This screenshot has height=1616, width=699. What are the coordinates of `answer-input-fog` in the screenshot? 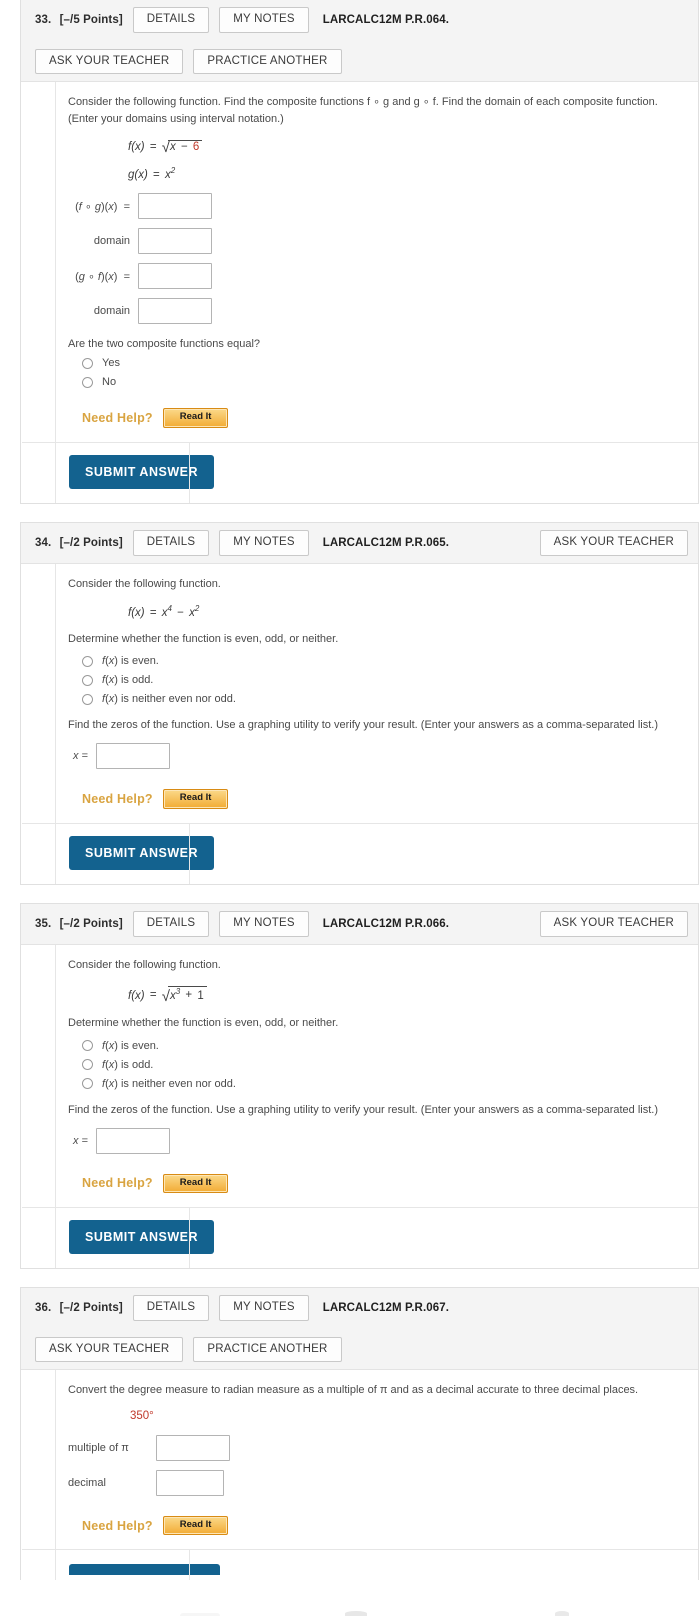 It's located at (175, 206).